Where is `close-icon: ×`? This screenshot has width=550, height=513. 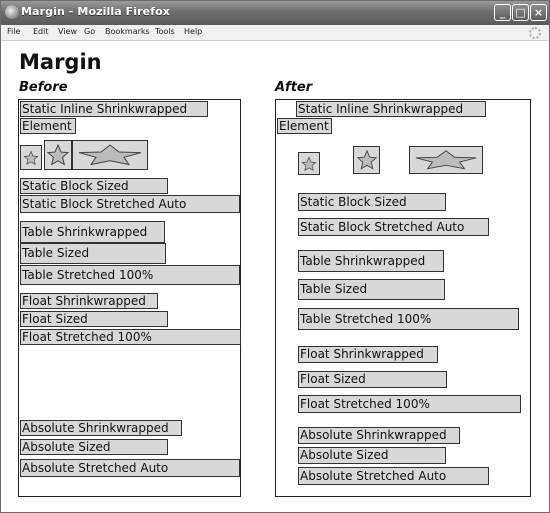 close-icon: × is located at coordinates (538, 12).